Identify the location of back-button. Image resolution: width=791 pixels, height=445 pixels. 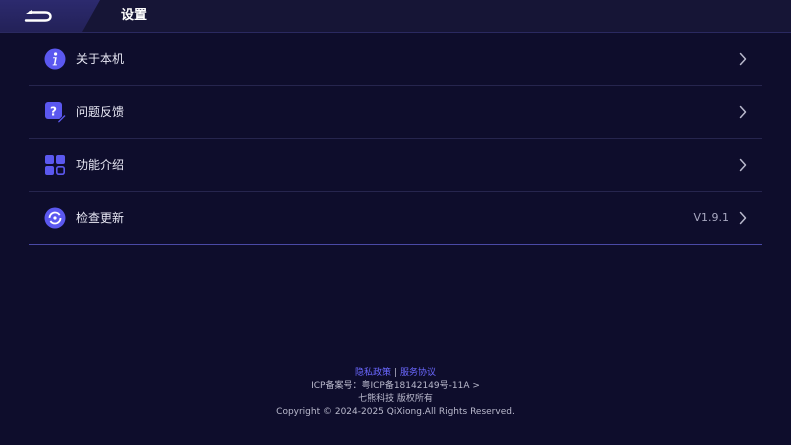
(50, 16).